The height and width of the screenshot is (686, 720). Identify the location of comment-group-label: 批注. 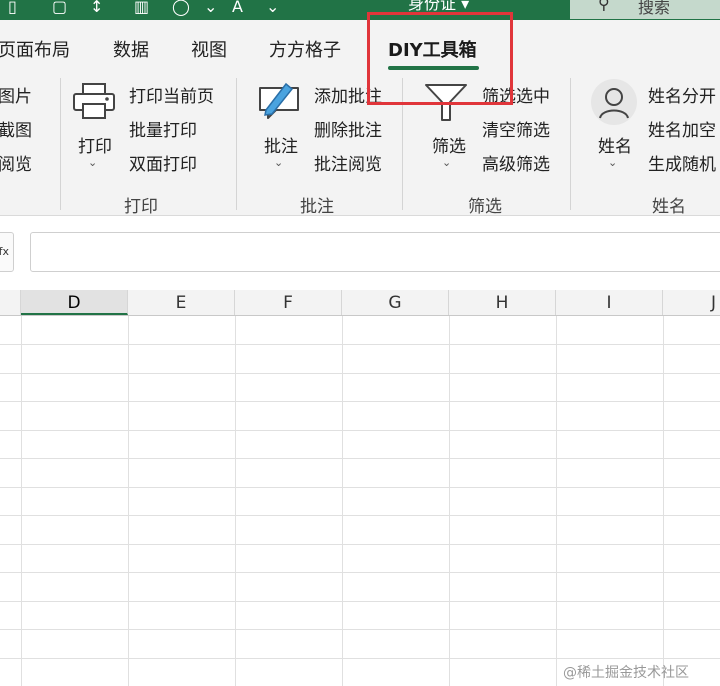
(317, 207).